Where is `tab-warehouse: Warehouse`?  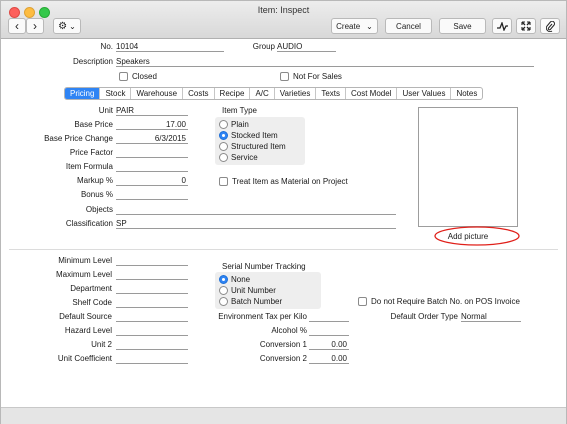
tab-warehouse: Warehouse is located at coordinates (157, 93).